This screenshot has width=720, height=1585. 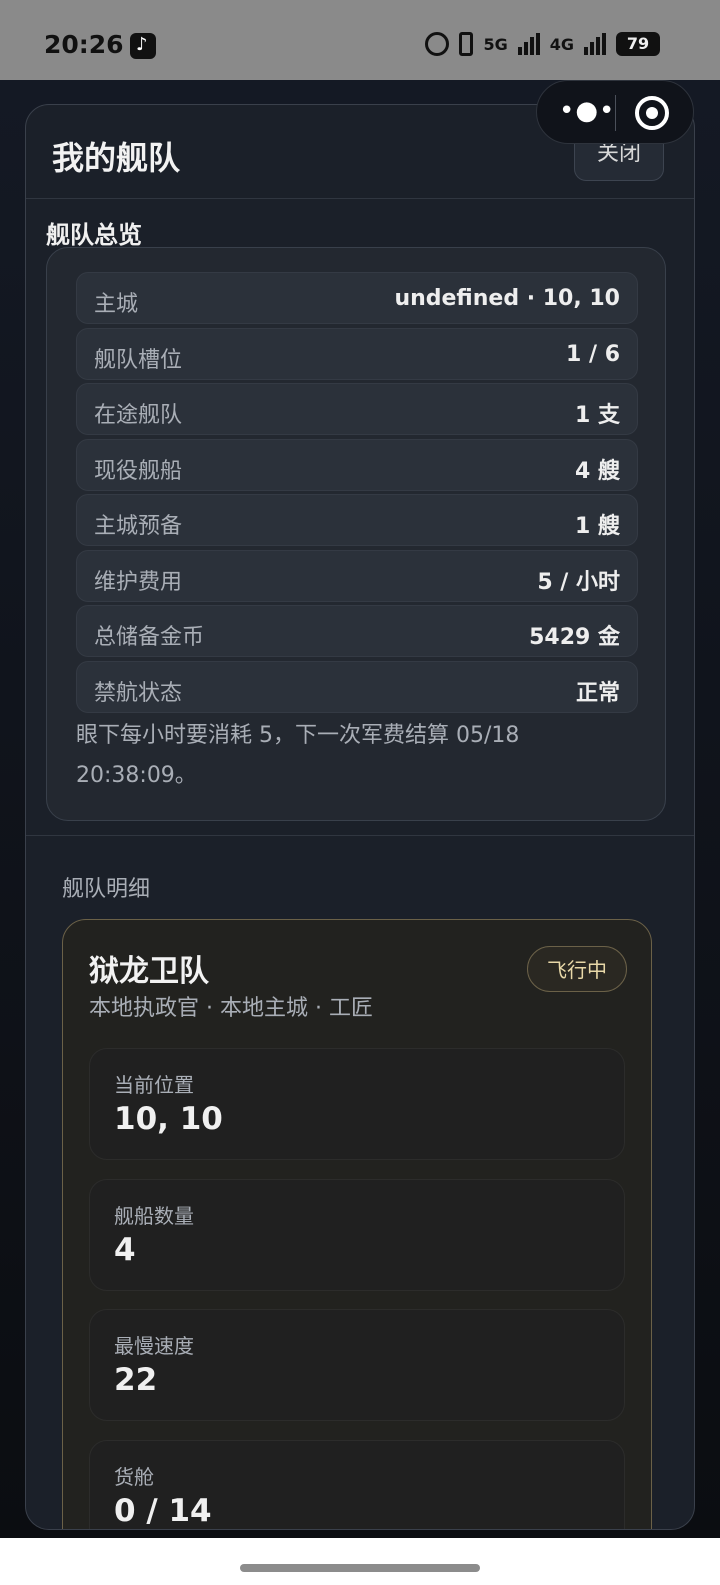 I want to click on stat-label: 主城预备, so click(x=138, y=526).